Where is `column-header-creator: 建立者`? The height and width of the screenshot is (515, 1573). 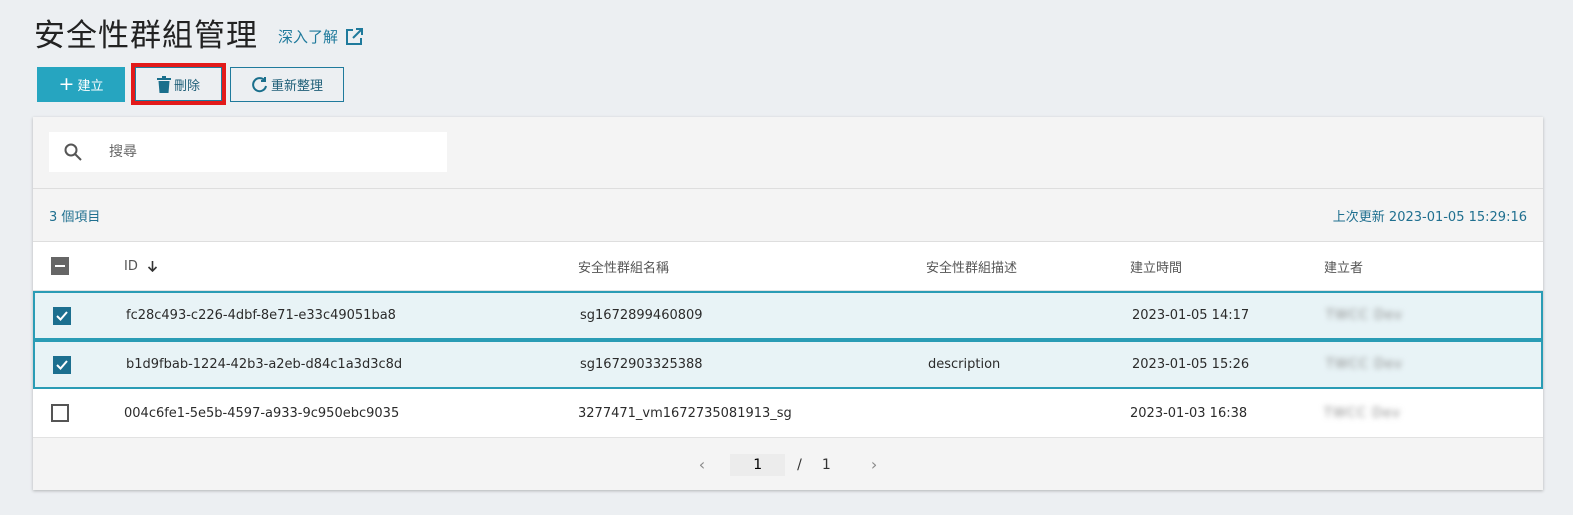
column-header-creator: 建立者 is located at coordinates (1433, 266).